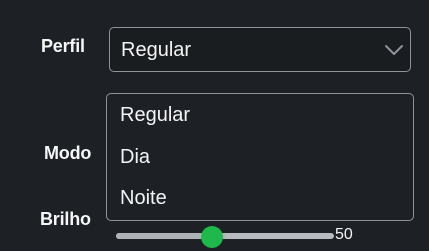 This screenshot has height=251, width=429. Describe the element at coordinates (135, 157) in the screenshot. I see `profile-option-dia: Dia` at that location.